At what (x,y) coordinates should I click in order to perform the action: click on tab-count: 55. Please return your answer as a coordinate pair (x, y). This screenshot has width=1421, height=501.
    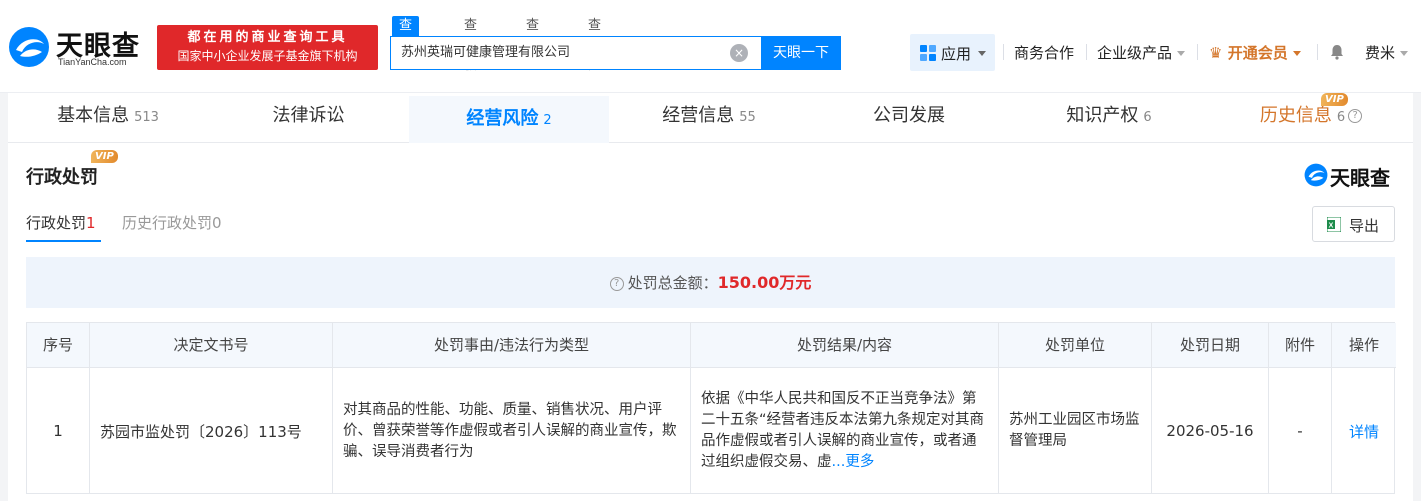
    Looking at the image, I should click on (747, 117).